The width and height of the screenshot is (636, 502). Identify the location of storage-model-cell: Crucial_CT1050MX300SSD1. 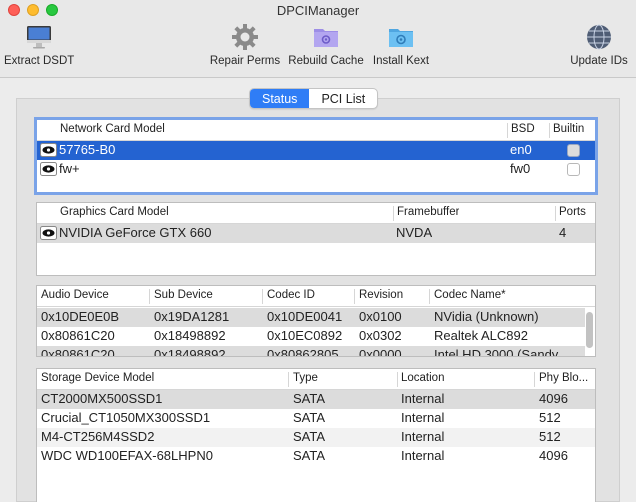
(126, 417).